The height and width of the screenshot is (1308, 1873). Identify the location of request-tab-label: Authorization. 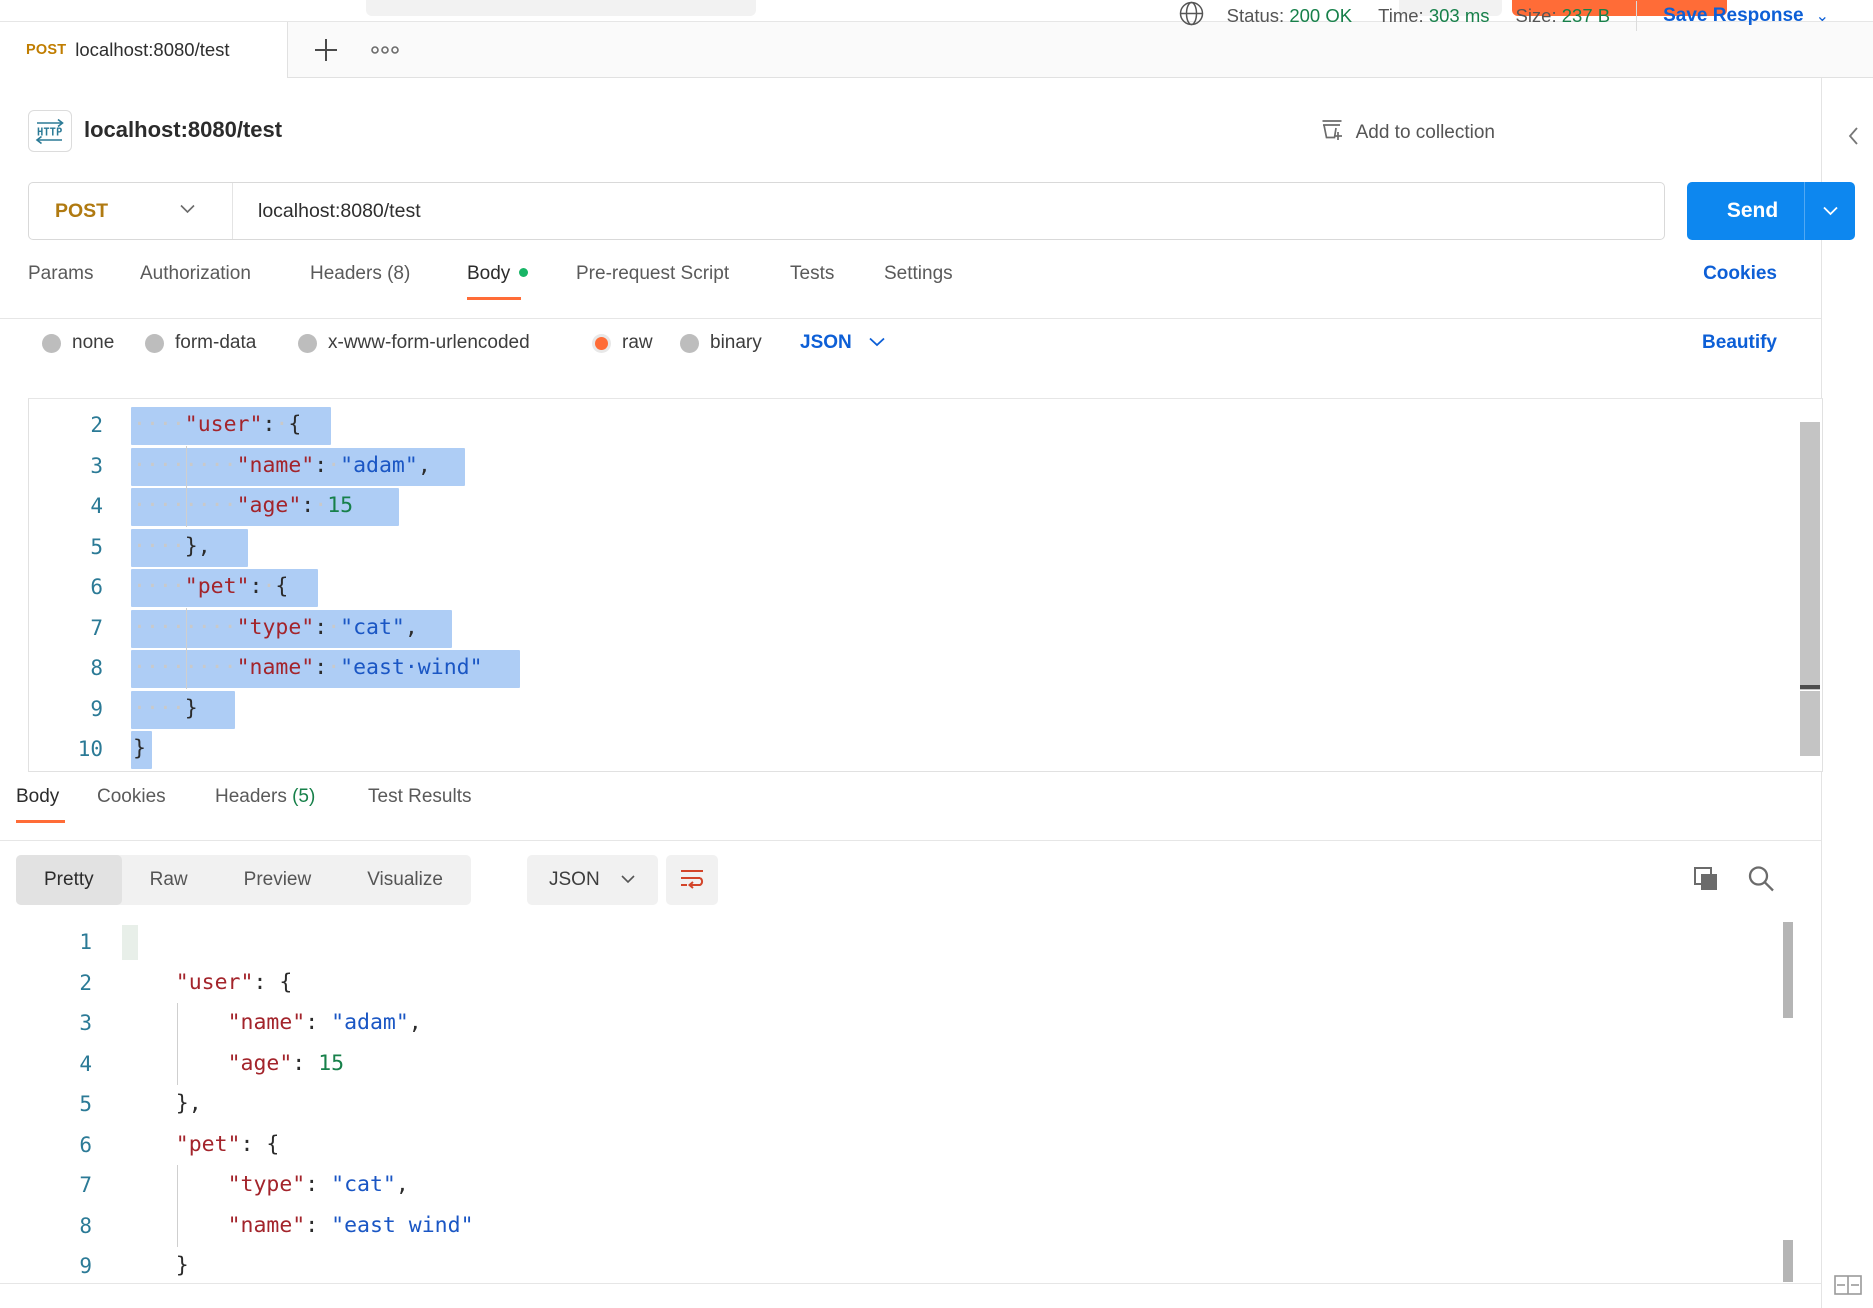
(195, 273).